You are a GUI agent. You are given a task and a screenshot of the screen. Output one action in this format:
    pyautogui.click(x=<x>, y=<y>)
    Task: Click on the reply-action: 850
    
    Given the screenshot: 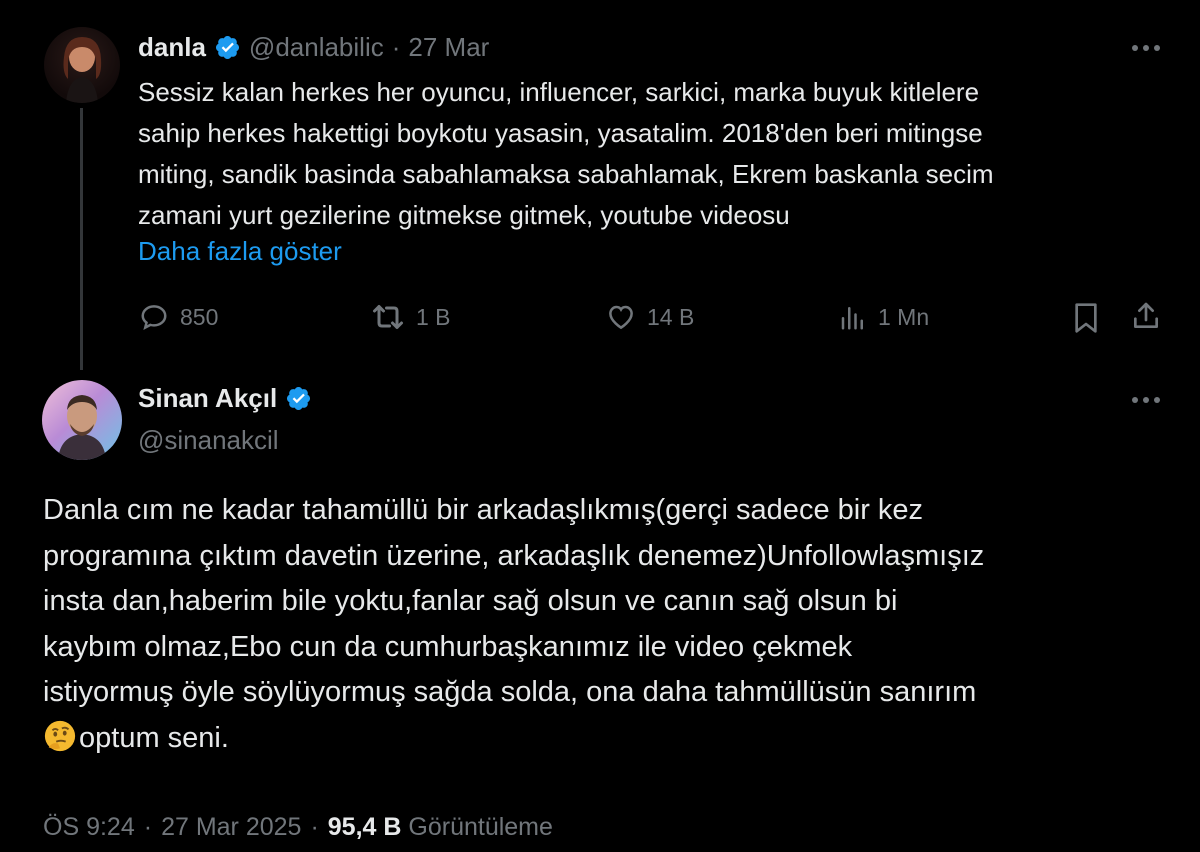 What is the action you would take?
    pyautogui.click(x=178, y=317)
    